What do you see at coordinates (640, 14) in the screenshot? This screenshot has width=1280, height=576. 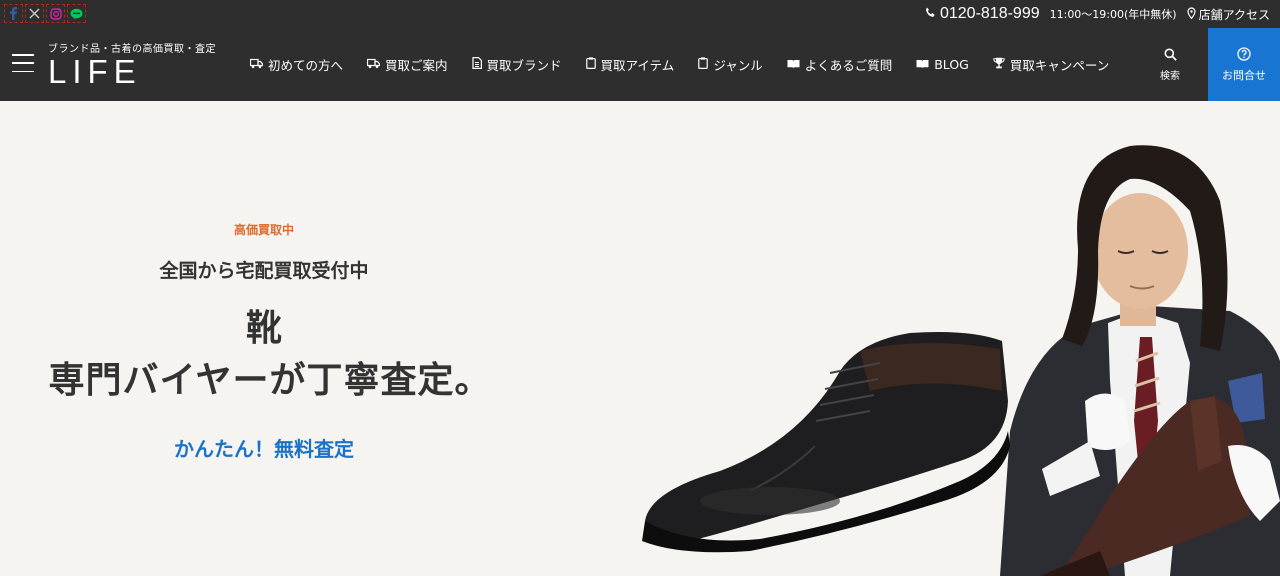 I see `top-bar: 0120-818-999 11:00〜19:00(年中無休) 店舗アクセス` at bounding box center [640, 14].